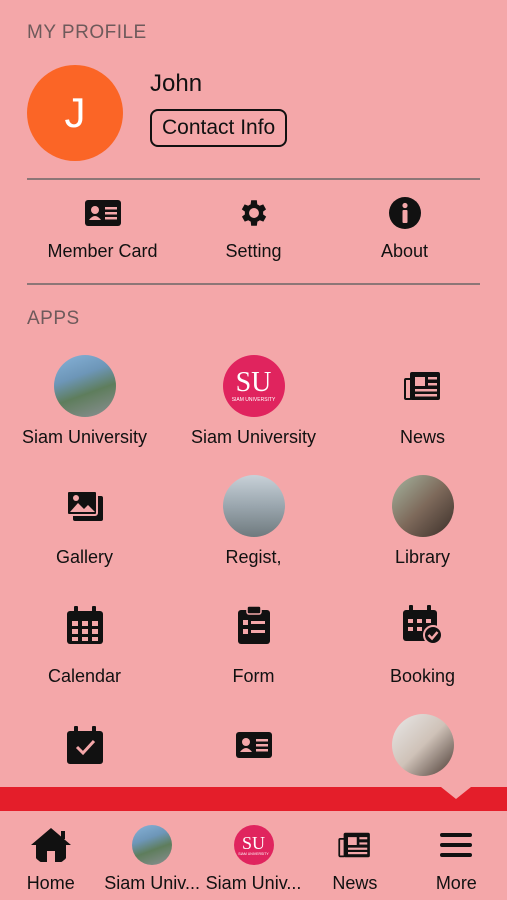 The width and height of the screenshot is (507, 900). Describe the element at coordinates (456, 845) in the screenshot. I see `menu-icon` at that location.